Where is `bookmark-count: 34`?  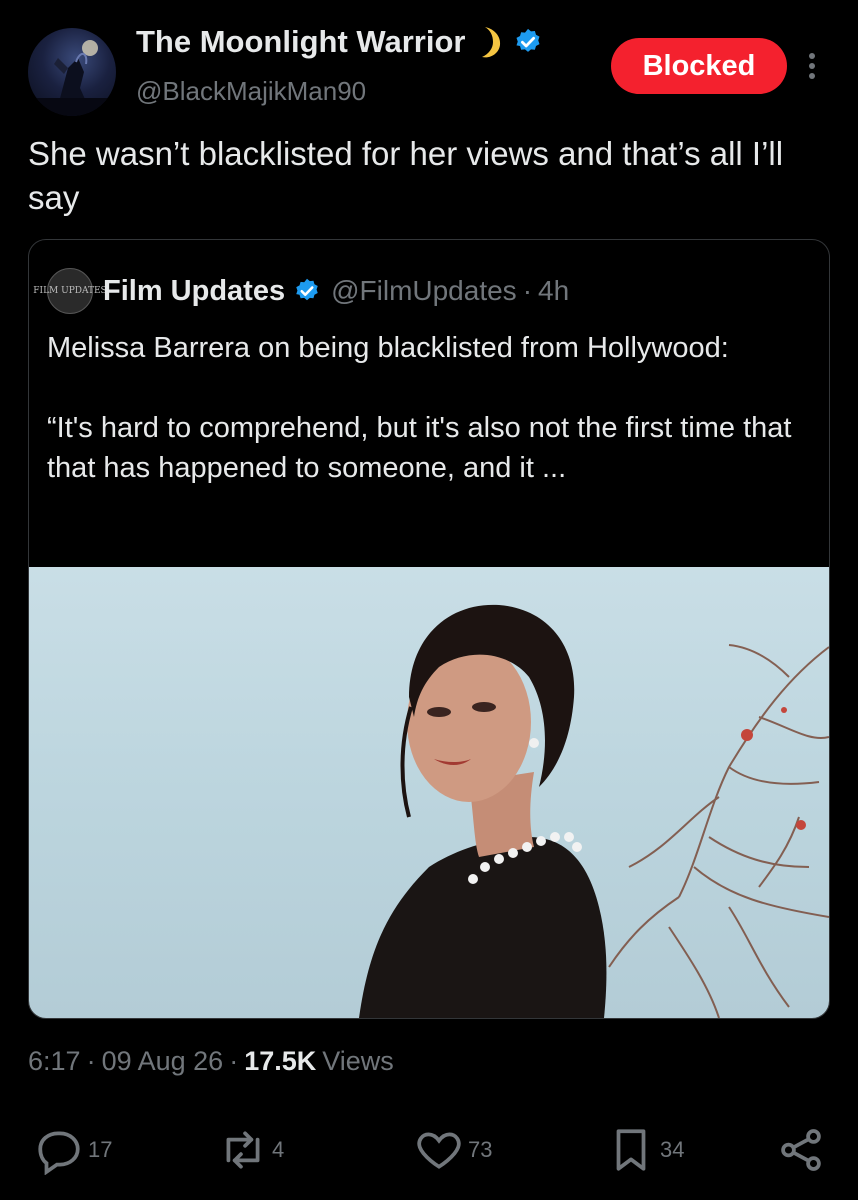
bookmark-count: 34 is located at coordinates (672, 1149).